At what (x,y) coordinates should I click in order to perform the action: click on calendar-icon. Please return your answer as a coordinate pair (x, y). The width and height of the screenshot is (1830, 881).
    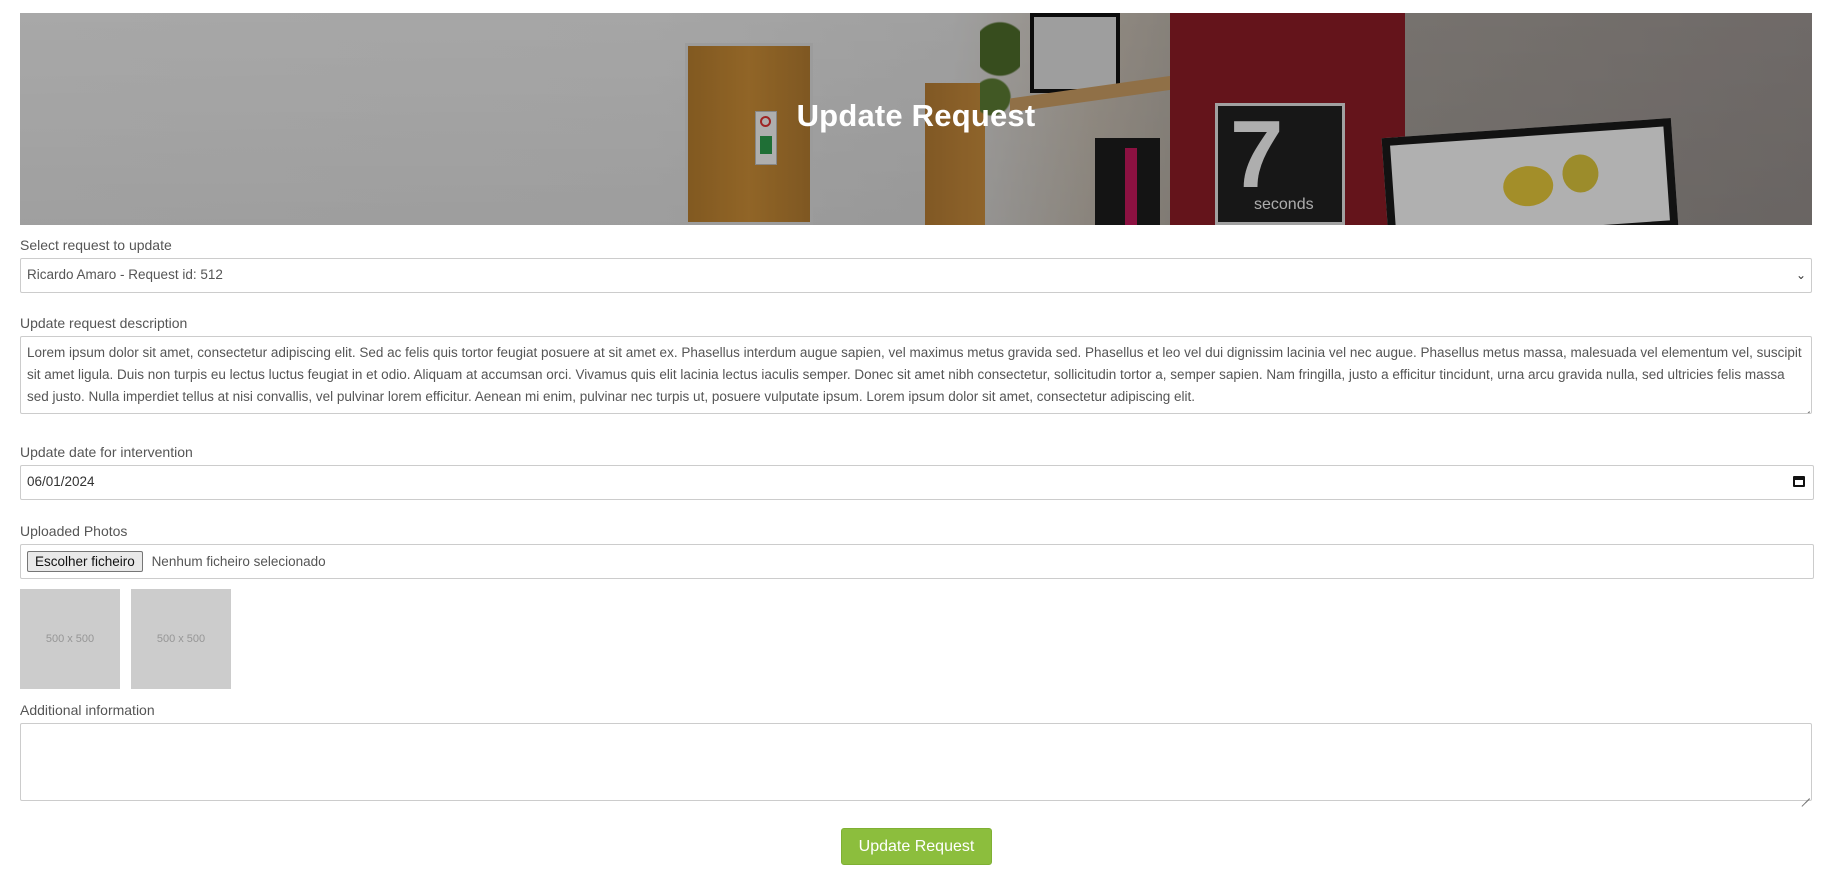
    Looking at the image, I should click on (1799, 481).